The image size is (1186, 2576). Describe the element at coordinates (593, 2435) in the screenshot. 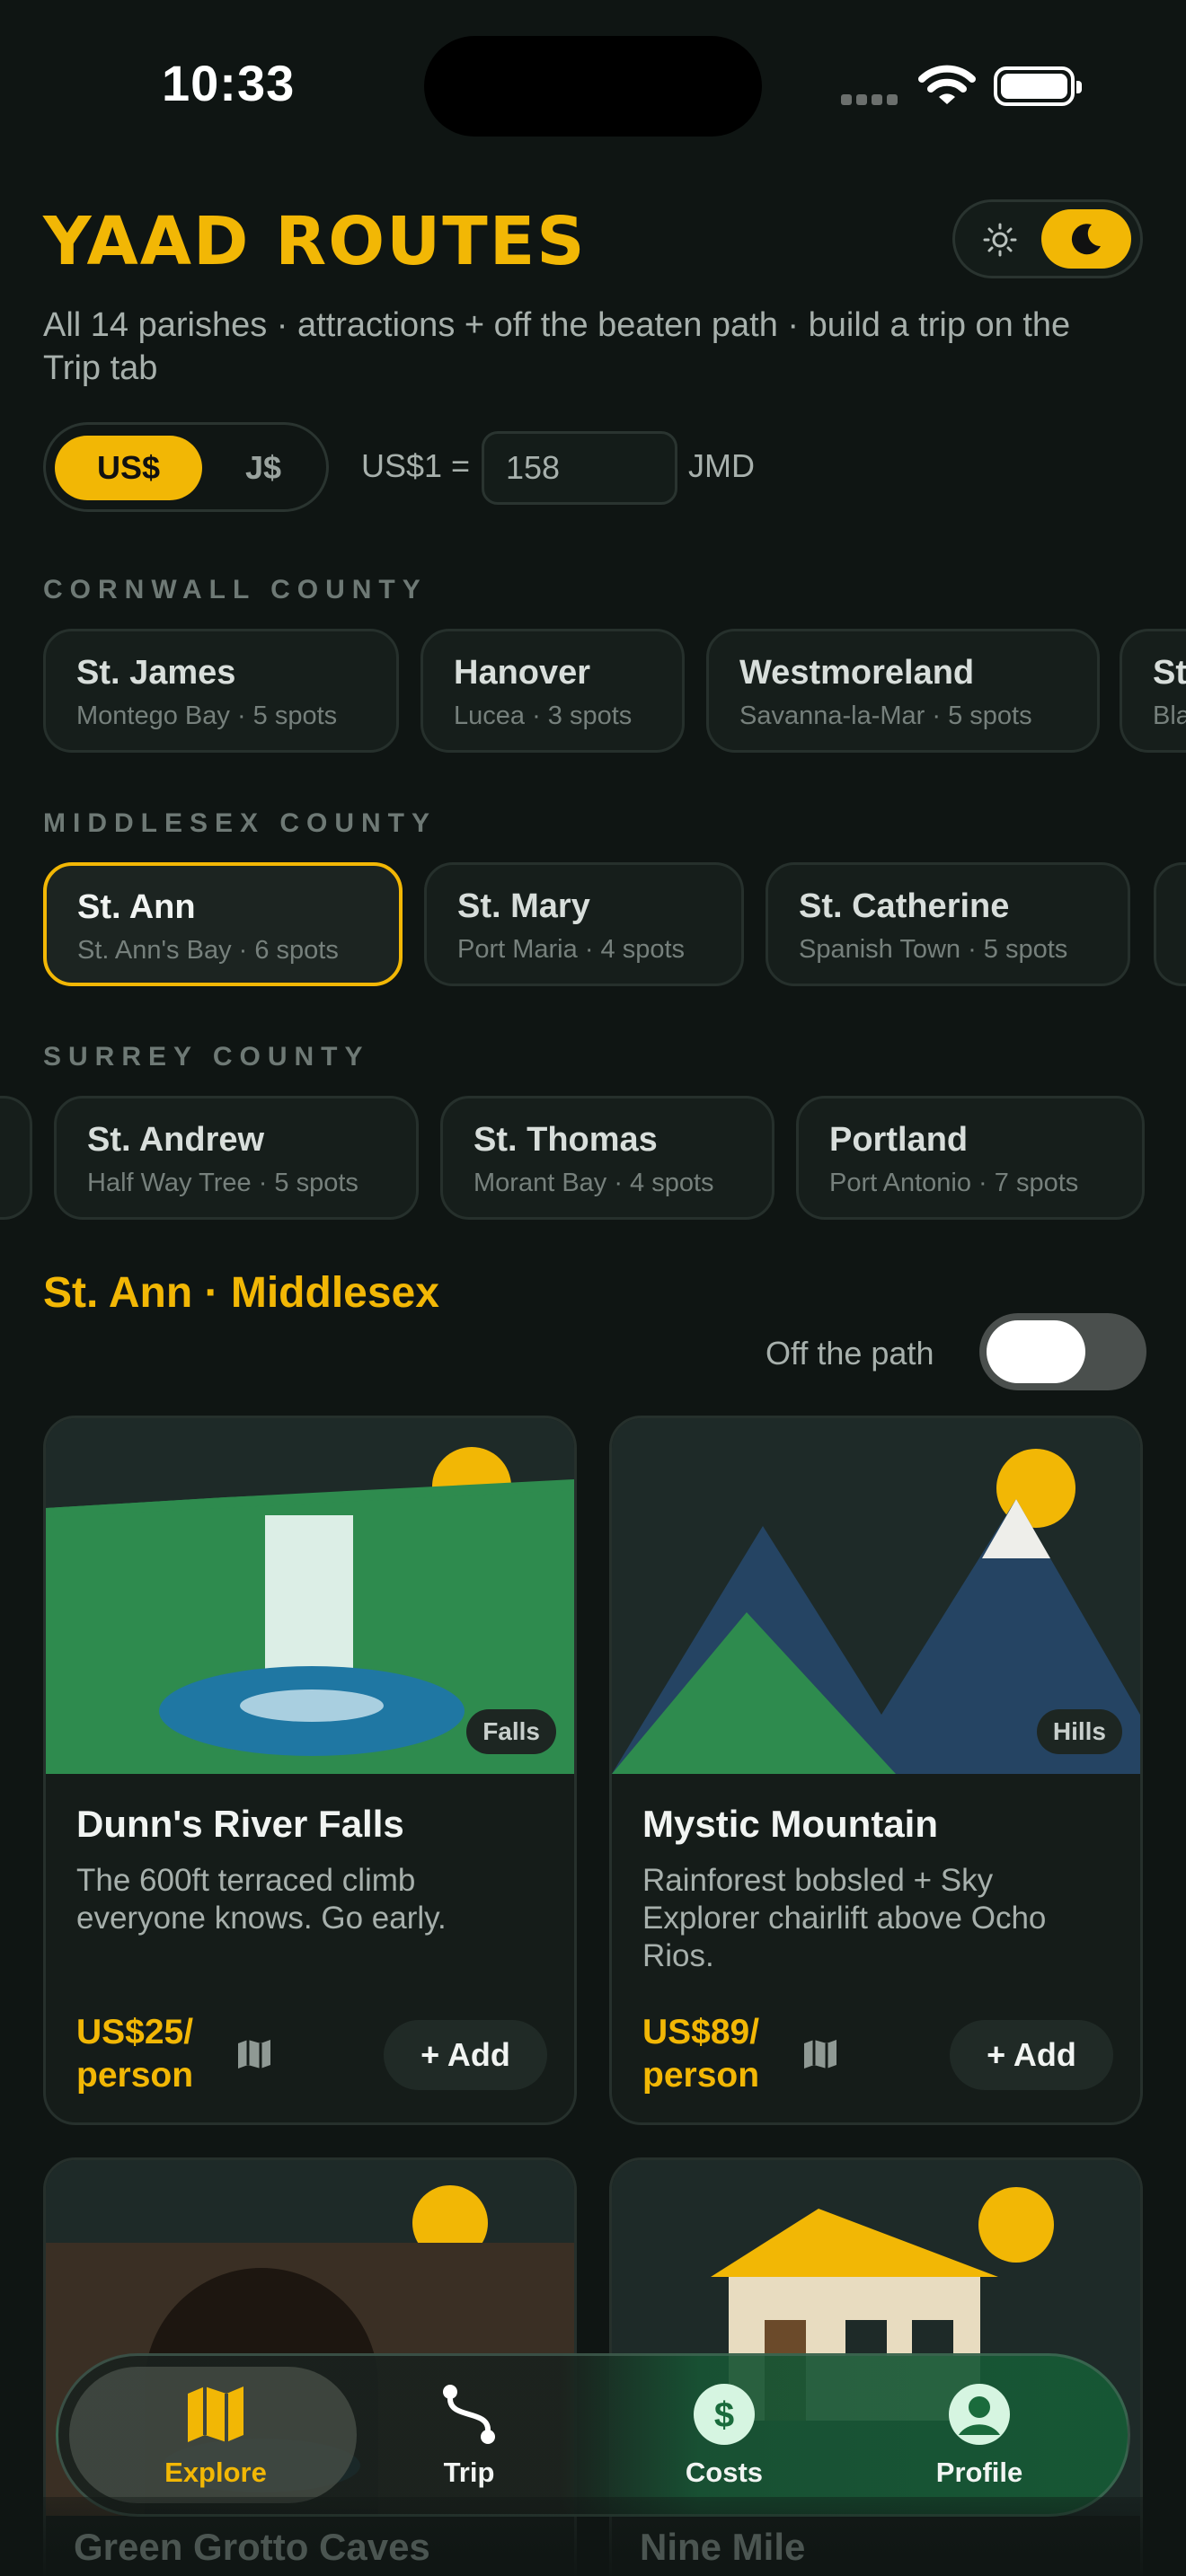

I see `tab-bar: Explore Trip $ Costs Profile` at that location.